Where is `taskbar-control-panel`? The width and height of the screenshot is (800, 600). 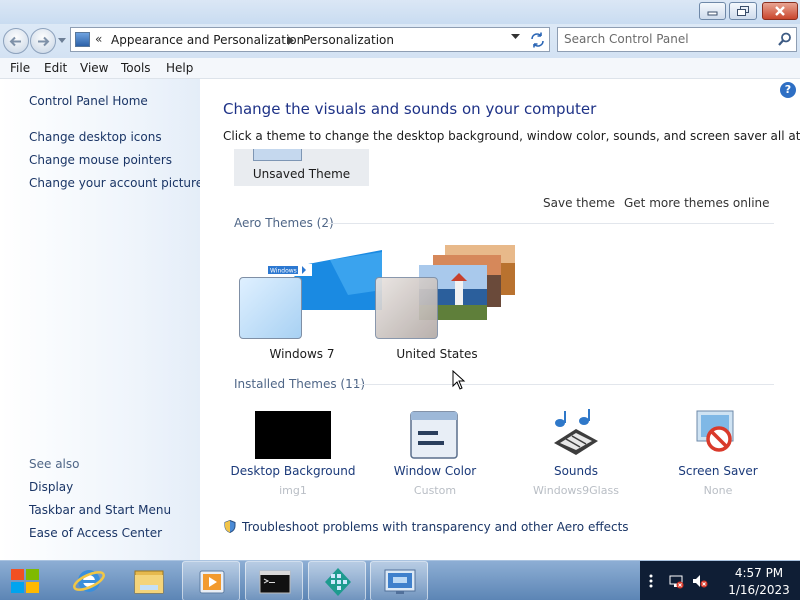 taskbar-control-panel is located at coordinates (399, 580).